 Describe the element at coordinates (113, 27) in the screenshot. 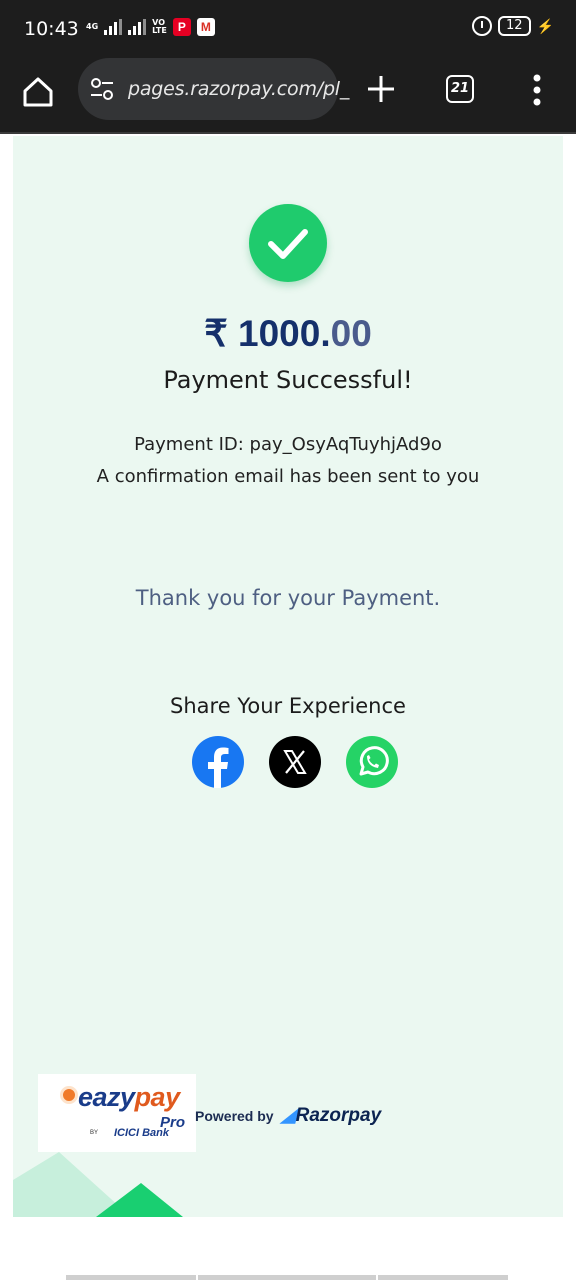

I see `signal-icon` at that location.